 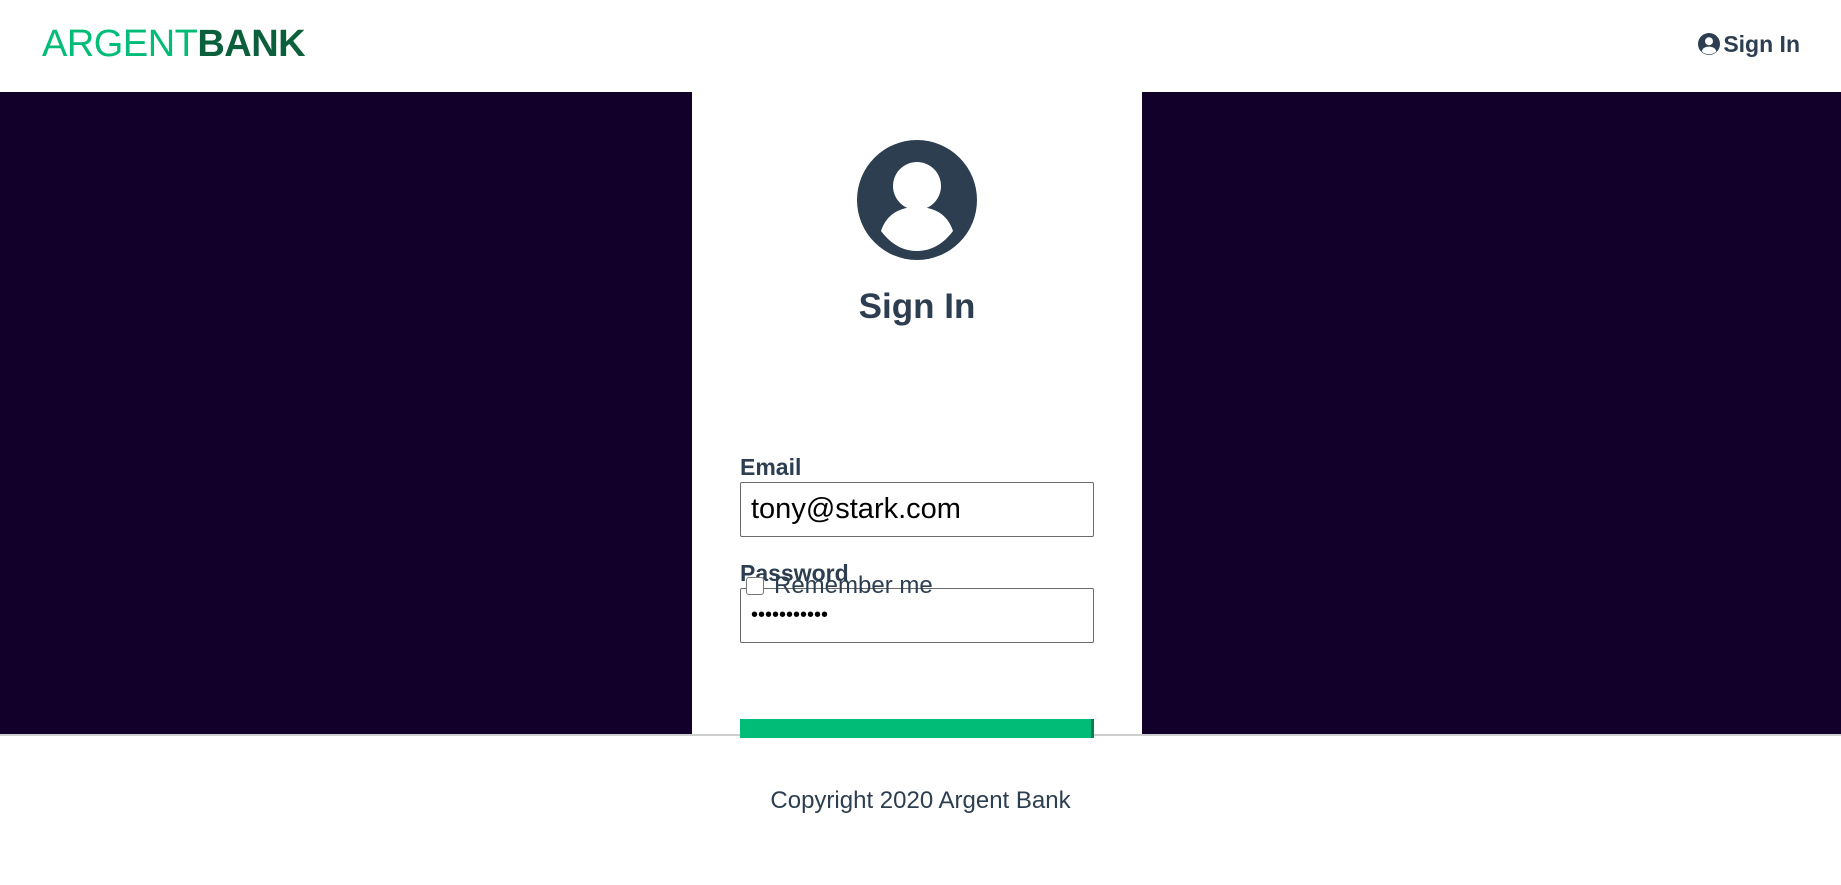 I want to click on remember-me-row: Remember me, so click(x=839, y=586).